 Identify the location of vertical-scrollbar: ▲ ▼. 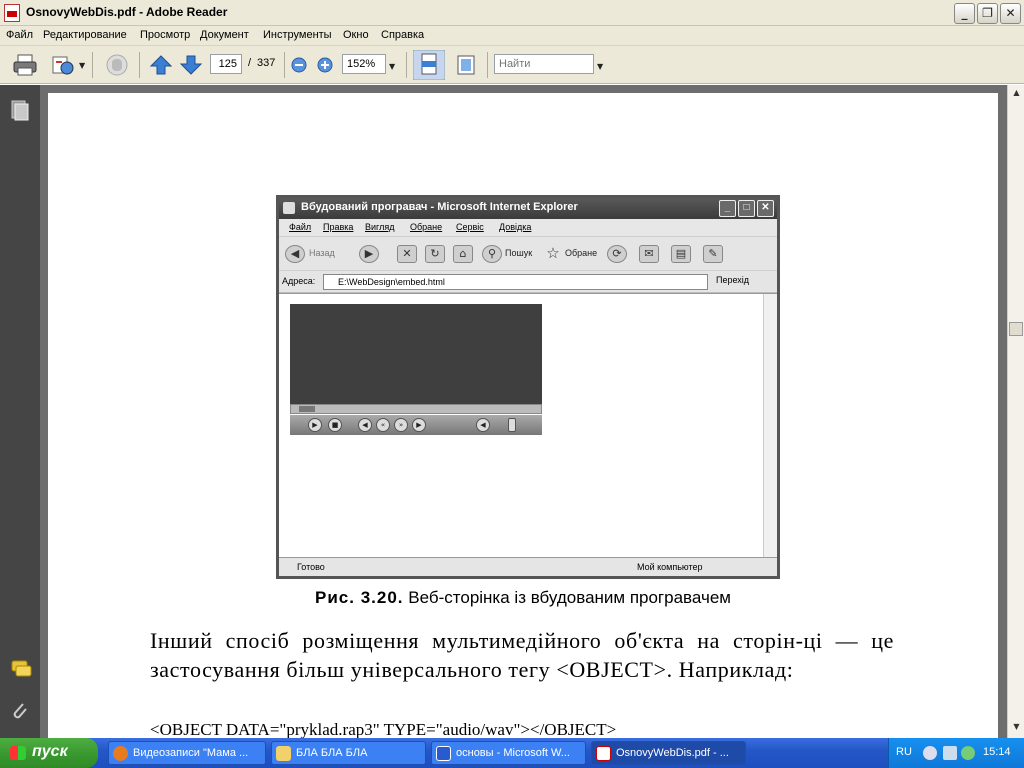
(1015, 411).